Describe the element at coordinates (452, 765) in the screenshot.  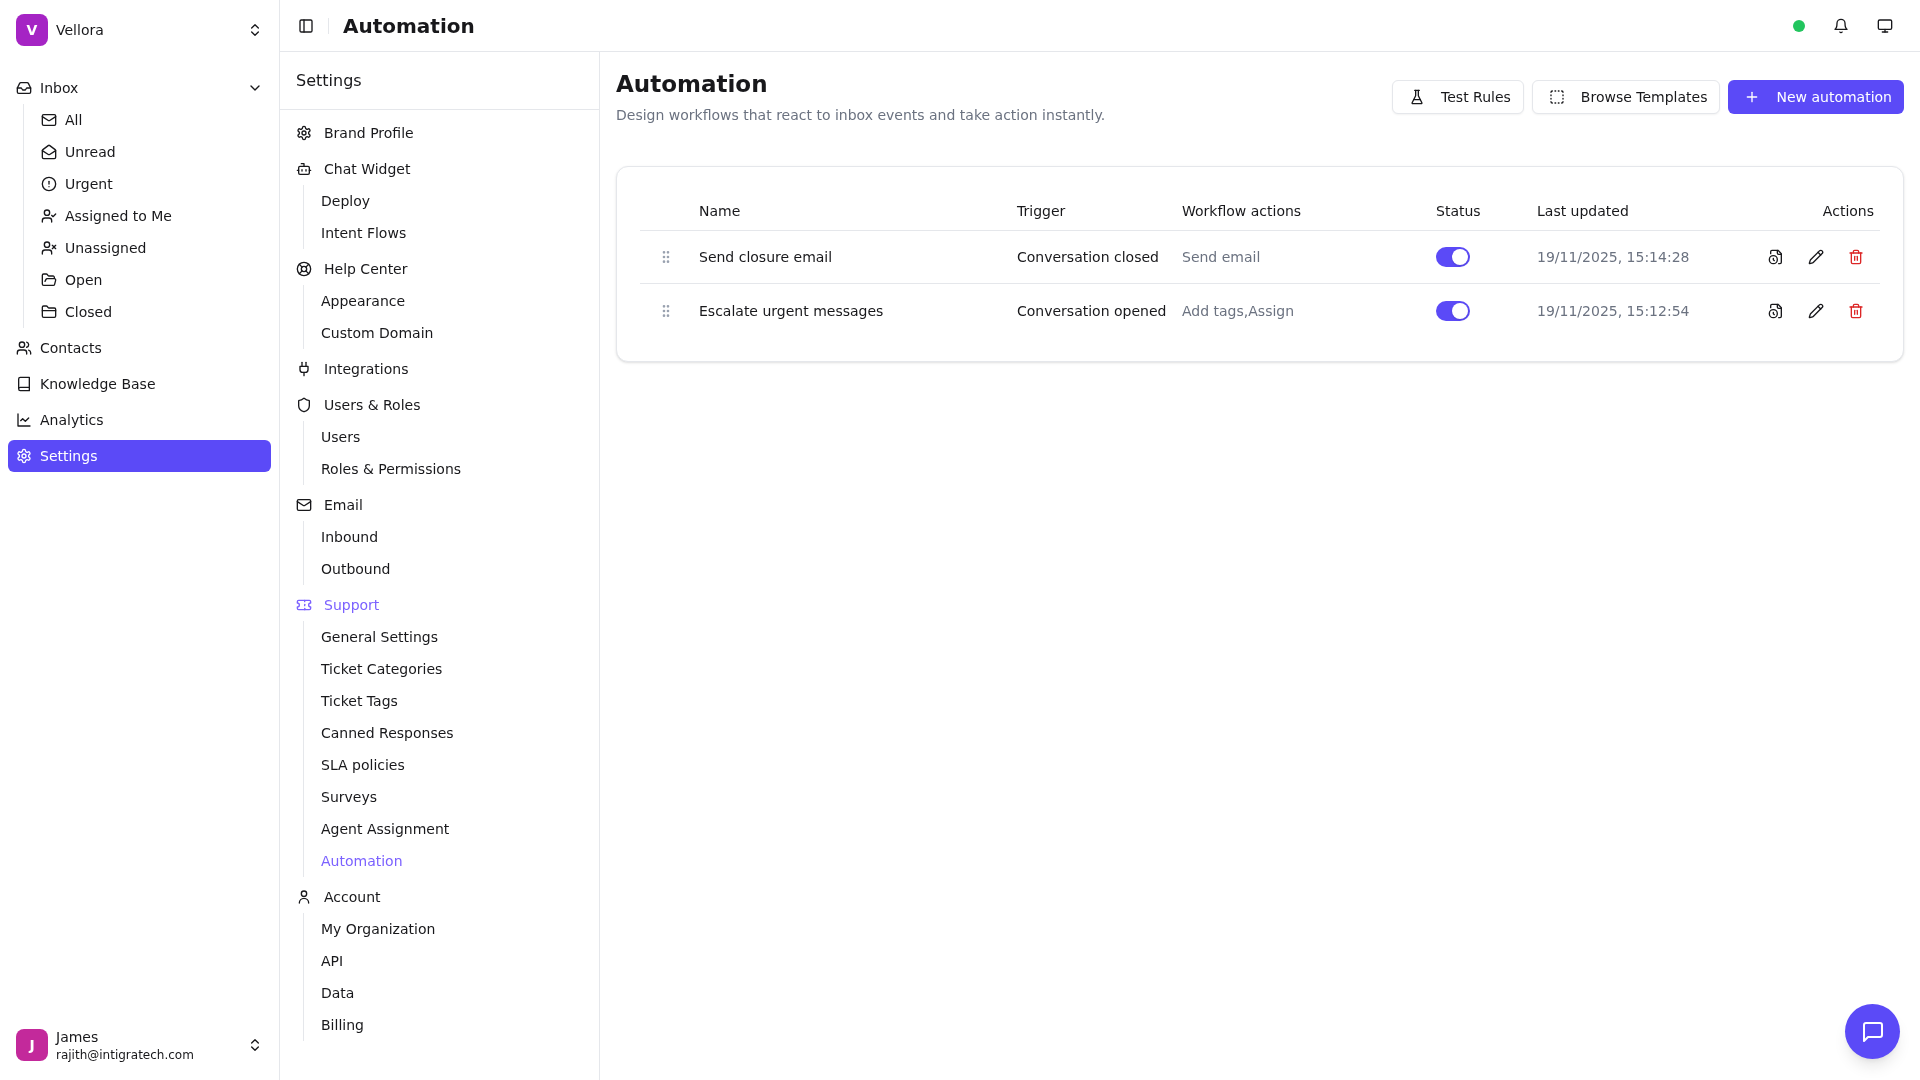
I see `settings-nav-item: SLA policies` at that location.